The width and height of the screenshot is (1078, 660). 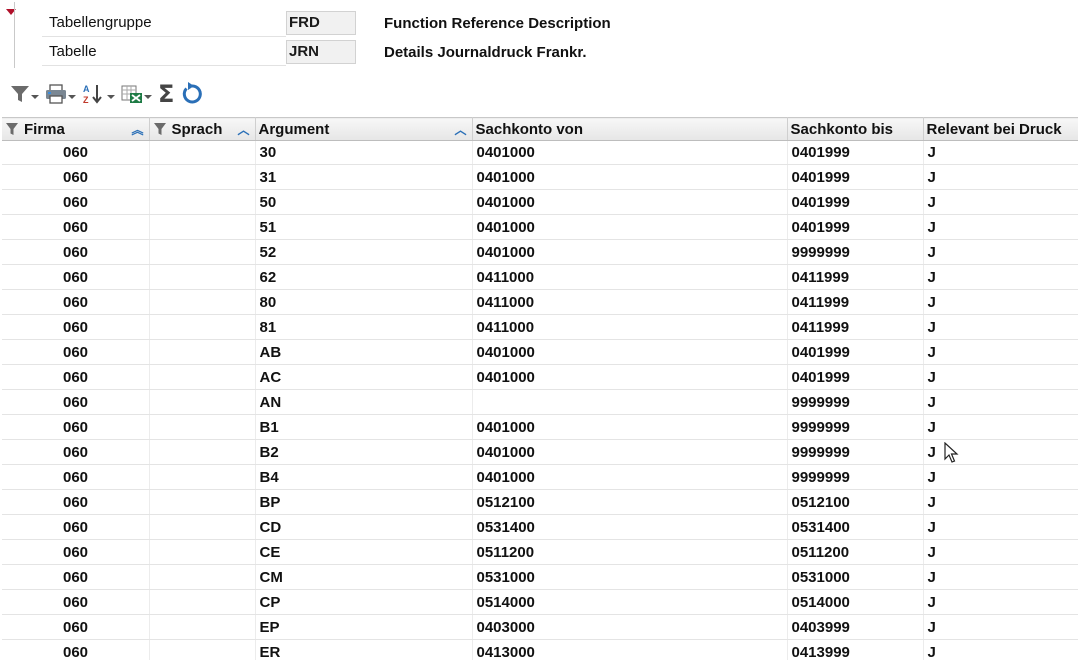 I want to click on cell-argument: EP, so click(x=364, y=627).